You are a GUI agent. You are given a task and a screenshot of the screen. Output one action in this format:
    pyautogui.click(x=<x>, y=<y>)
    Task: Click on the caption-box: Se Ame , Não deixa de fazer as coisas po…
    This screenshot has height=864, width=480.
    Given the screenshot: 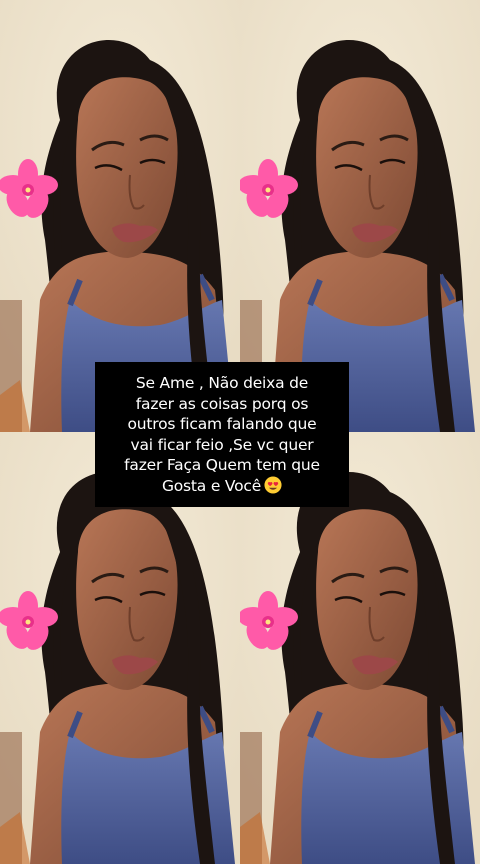 What is the action you would take?
    pyautogui.click(x=222, y=434)
    